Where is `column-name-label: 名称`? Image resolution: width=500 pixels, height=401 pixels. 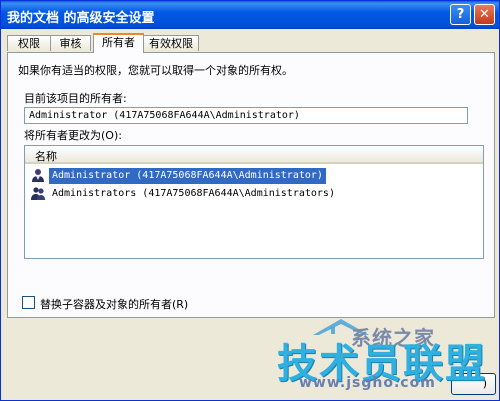
column-name-label: 名称 is located at coordinates (46, 156).